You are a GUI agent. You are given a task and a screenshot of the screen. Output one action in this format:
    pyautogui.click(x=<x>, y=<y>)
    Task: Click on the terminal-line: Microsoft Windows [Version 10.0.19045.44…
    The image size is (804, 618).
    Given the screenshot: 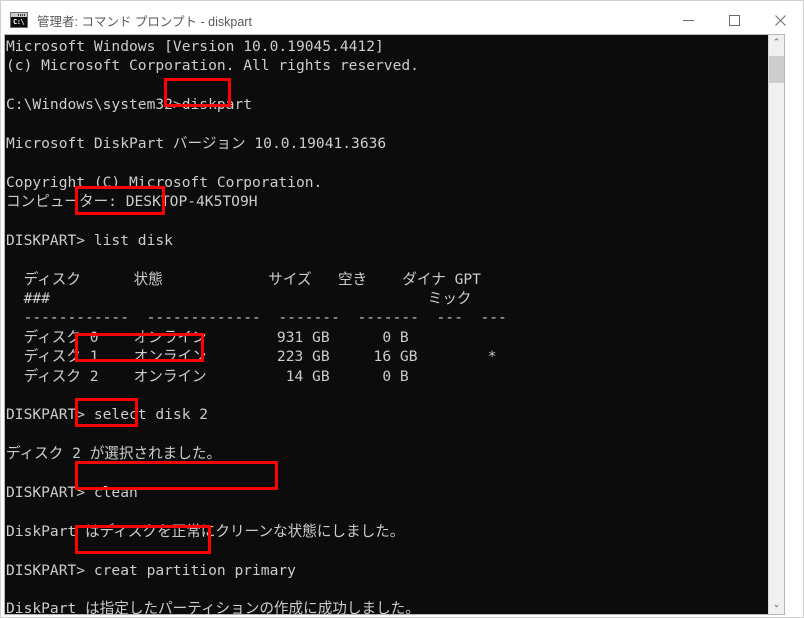 What is the action you would take?
    pyautogui.click(x=195, y=46)
    